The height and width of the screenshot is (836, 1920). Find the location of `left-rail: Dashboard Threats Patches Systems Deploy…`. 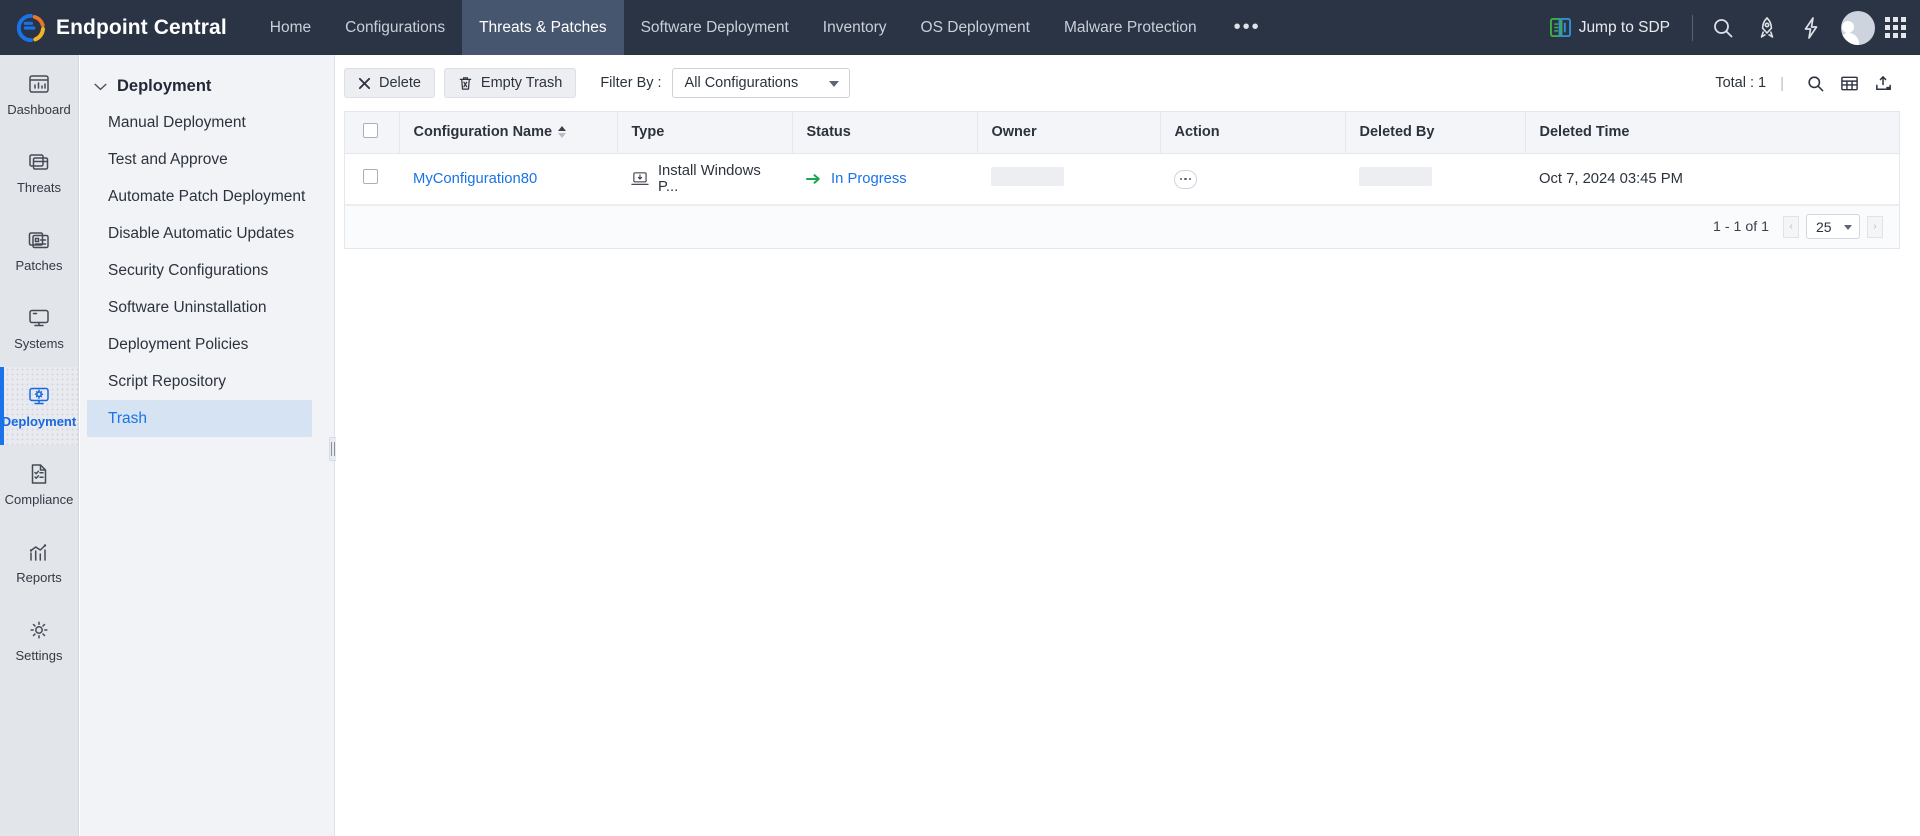

left-rail: Dashboard Threats Patches Systems Deploy… is located at coordinates (39, 445).